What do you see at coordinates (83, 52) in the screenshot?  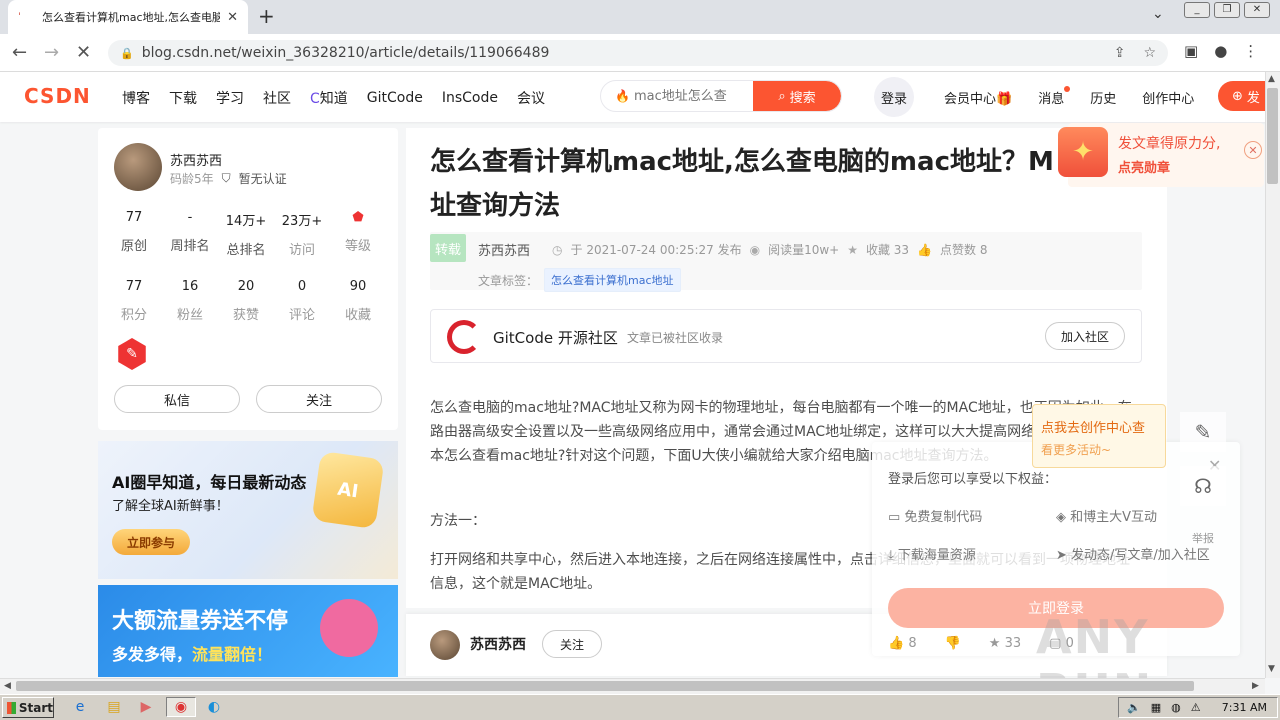 I see `stop-icon: ✕` at bounding box center [83, 52].